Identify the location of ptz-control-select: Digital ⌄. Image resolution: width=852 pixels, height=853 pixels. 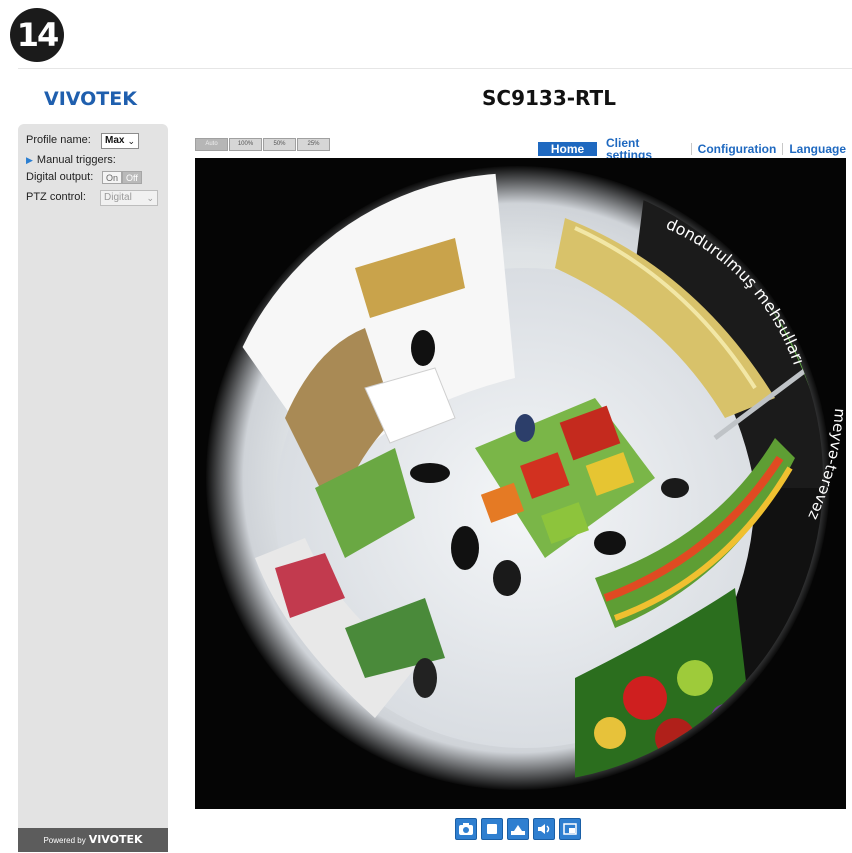
(129, 198).